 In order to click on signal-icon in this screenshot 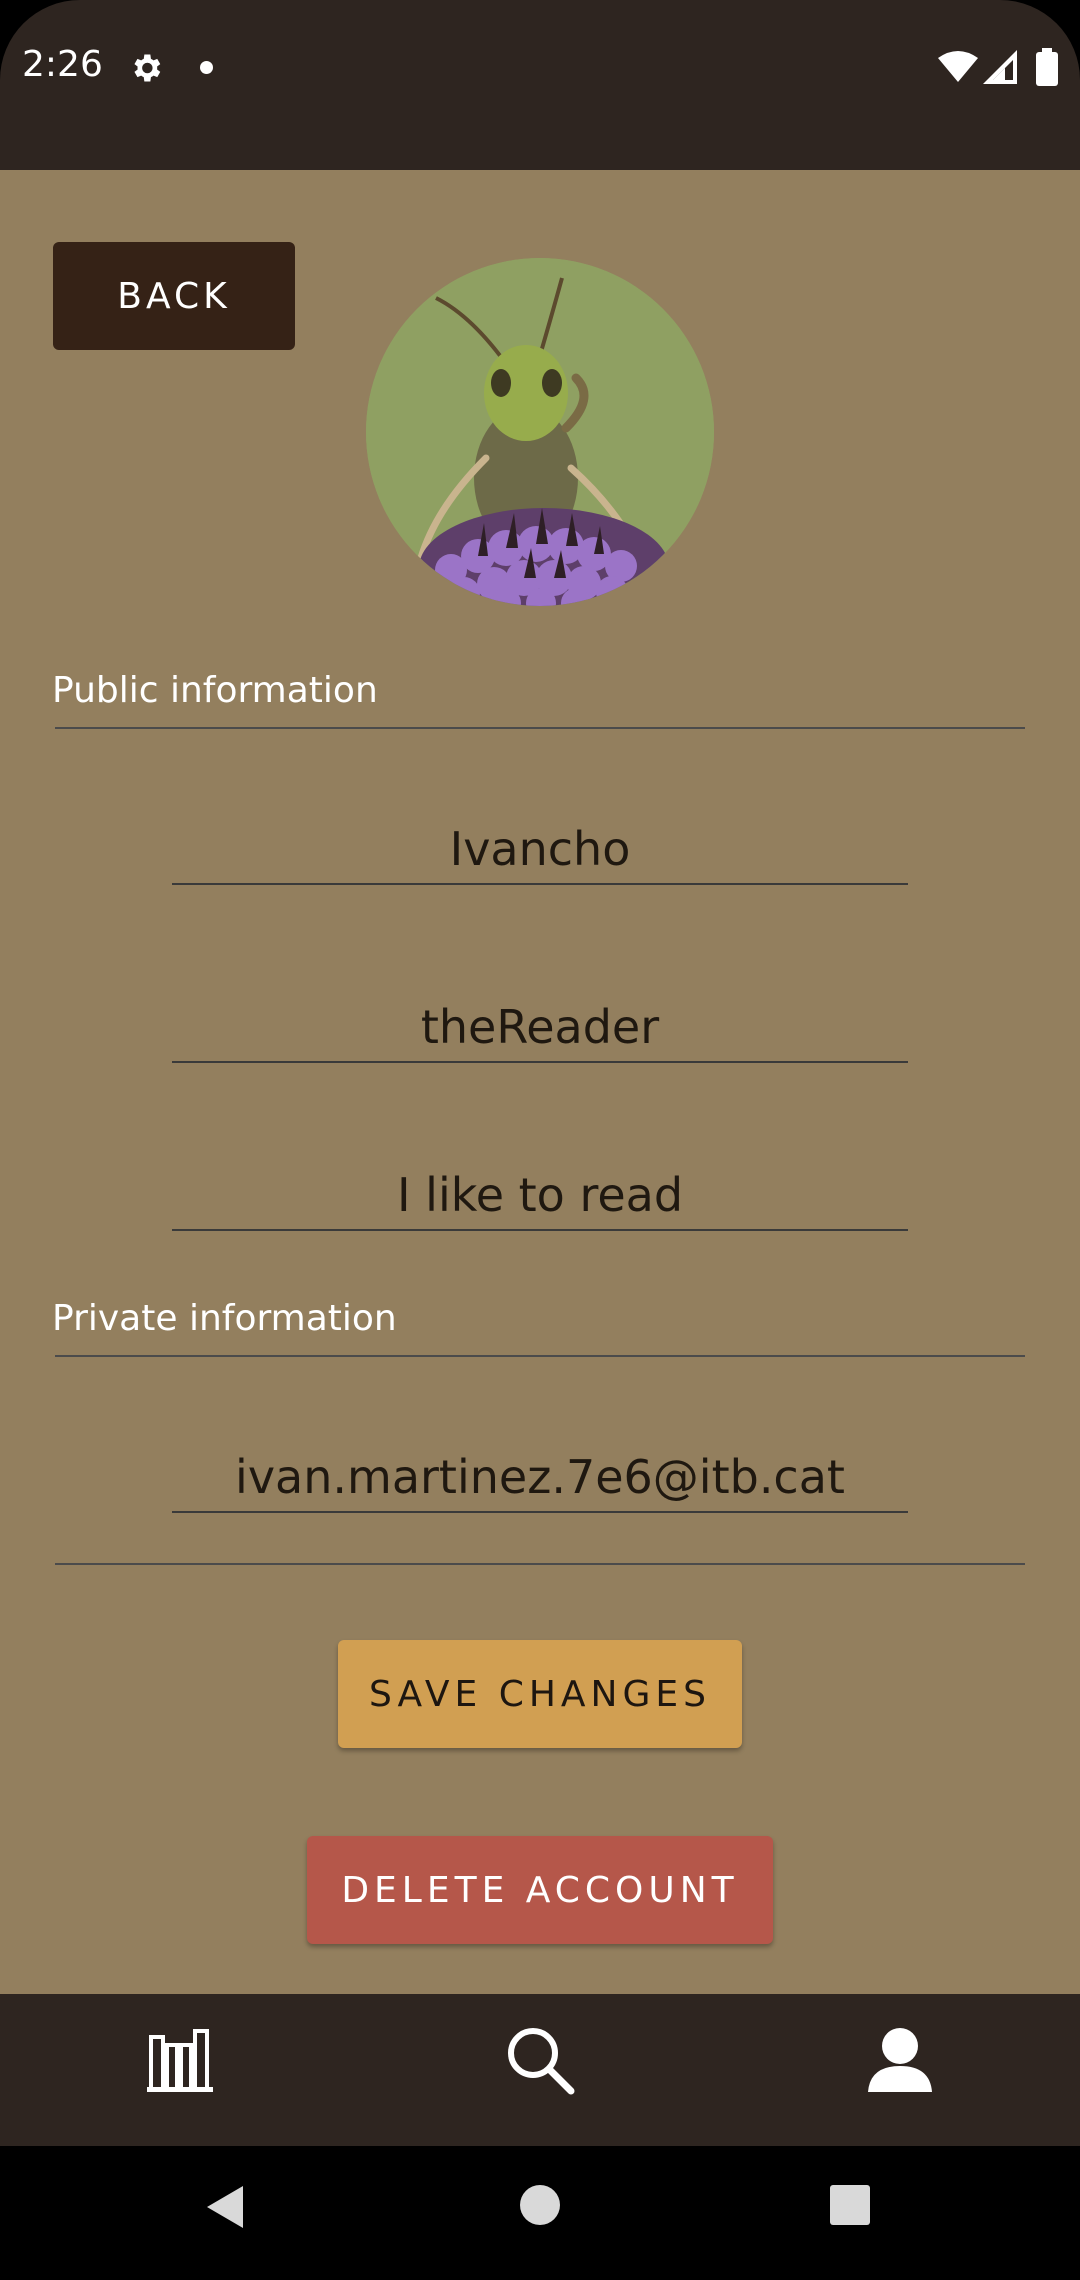, I will do `click(1000, 69)`.